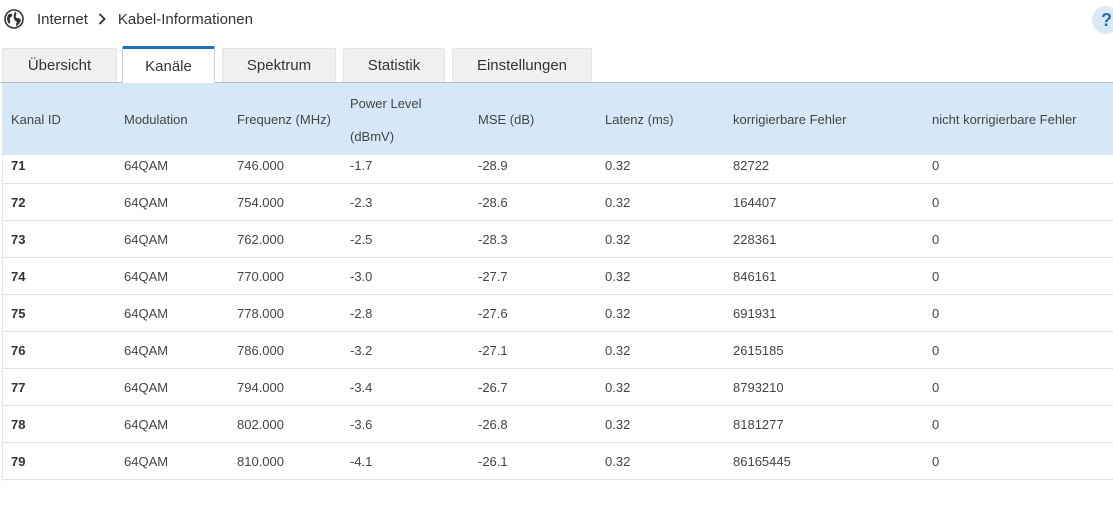  Describe the element at coordinates (372, 136) in the screenshot. I see `header-power-level-line2: (dBmV)` at that location.